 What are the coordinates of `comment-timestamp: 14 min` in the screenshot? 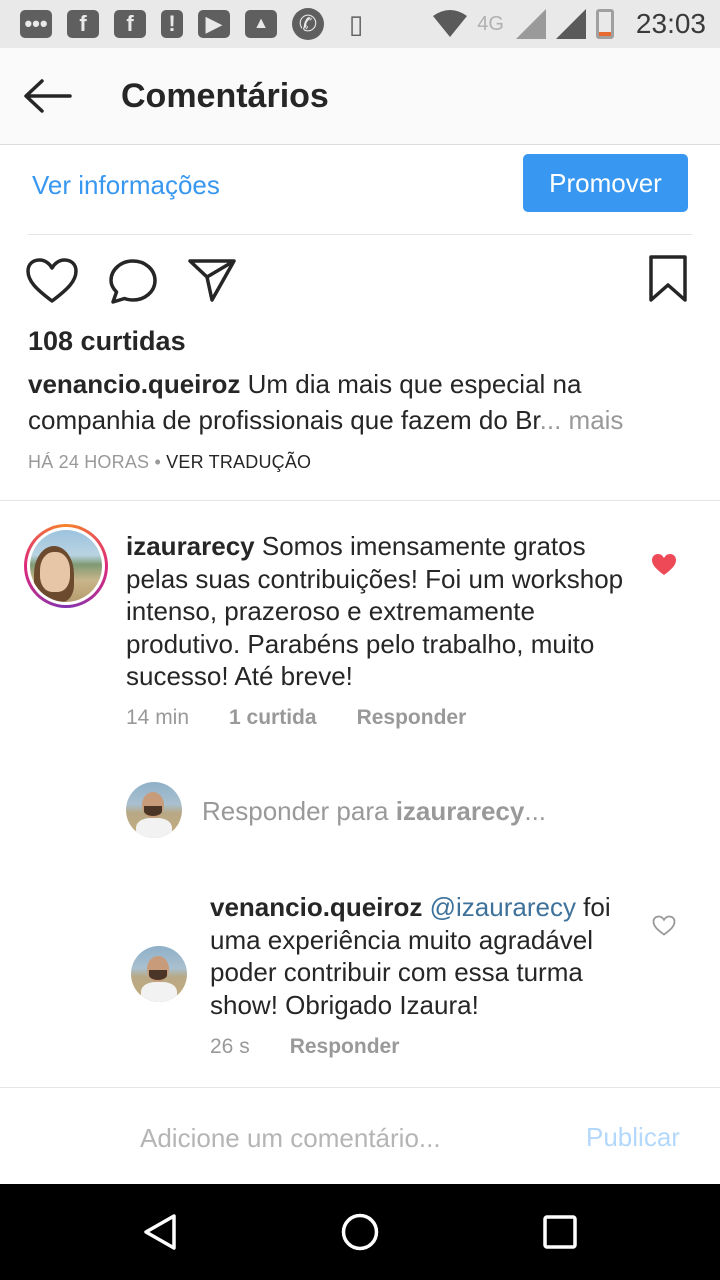 It's located at (158, 717).